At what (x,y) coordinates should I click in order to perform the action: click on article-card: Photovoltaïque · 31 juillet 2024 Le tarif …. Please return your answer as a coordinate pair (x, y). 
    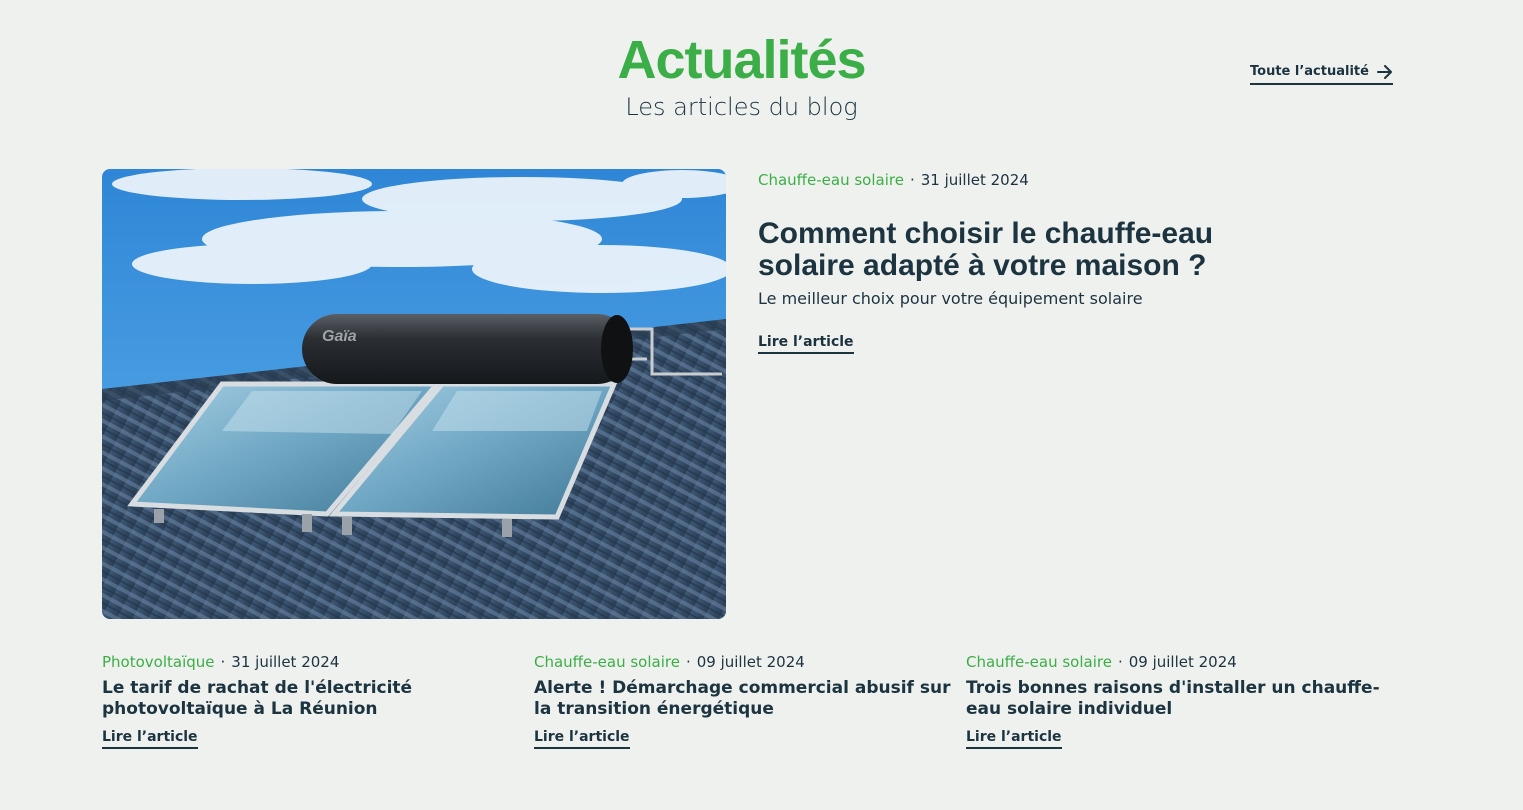
    Looking at the image, I should click on (312, 700).